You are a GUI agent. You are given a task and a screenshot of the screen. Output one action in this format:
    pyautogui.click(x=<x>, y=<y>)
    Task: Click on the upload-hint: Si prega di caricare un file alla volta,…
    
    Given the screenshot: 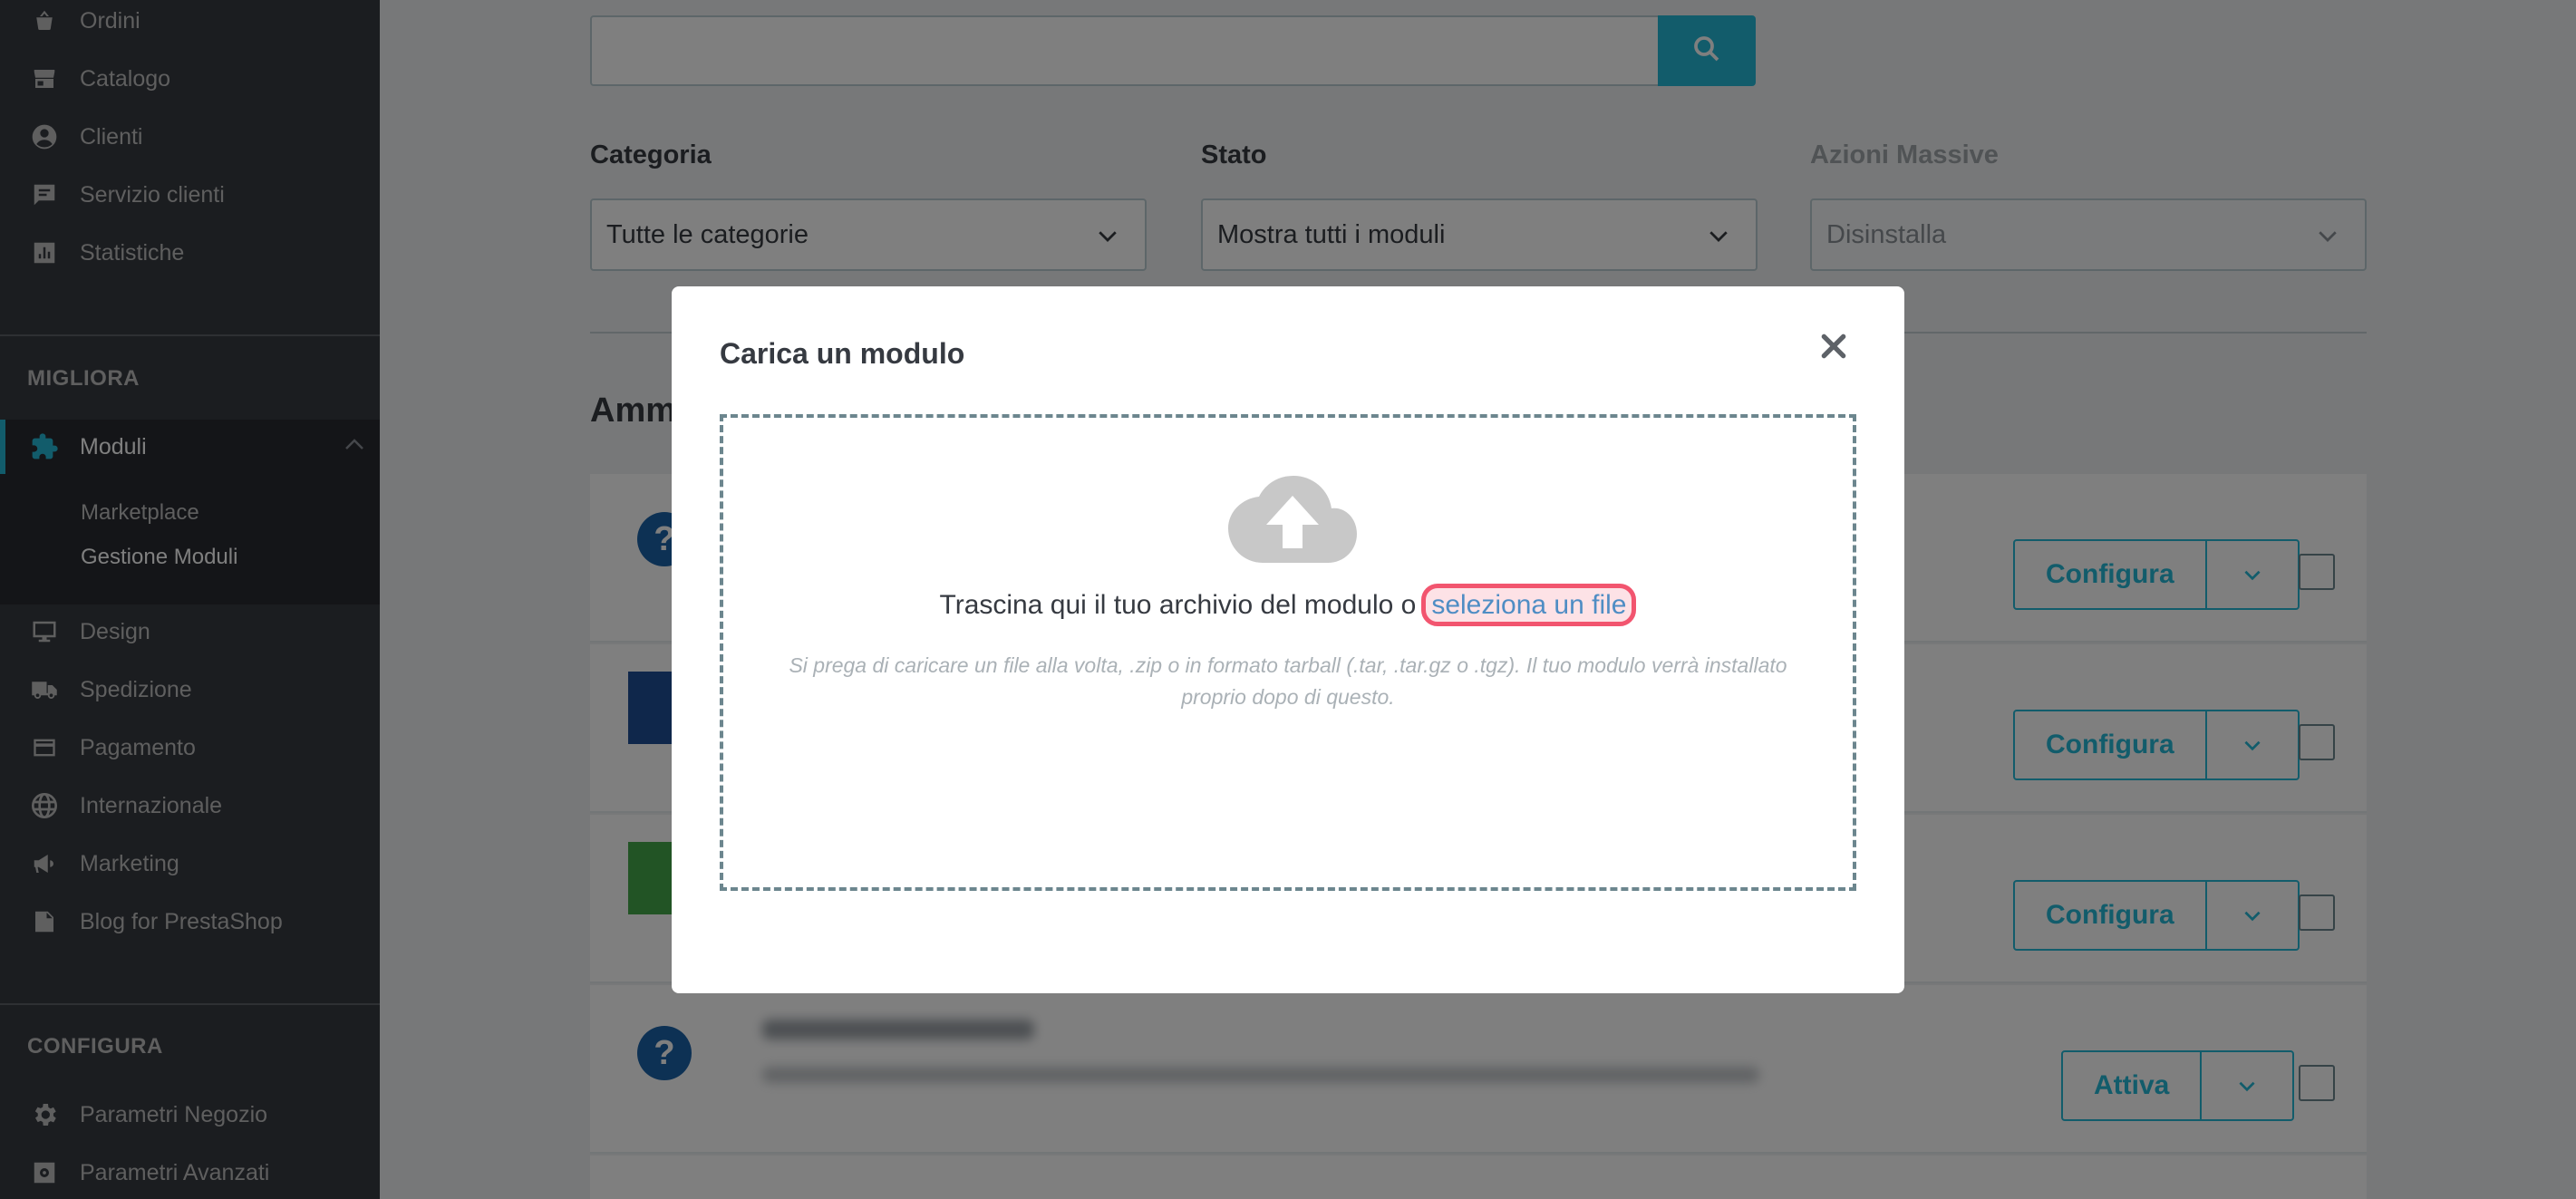 What is the action you would take?
    pyautogui.click(x=1288, y=681)
    